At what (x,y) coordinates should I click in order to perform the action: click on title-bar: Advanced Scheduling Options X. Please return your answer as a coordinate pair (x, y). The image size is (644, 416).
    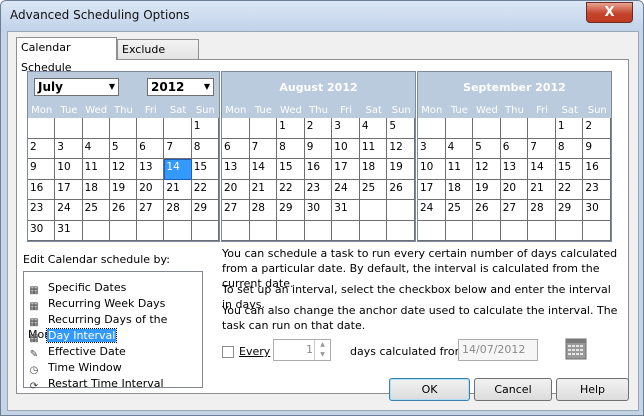
    Looking at the image, I should click on (322, 16).